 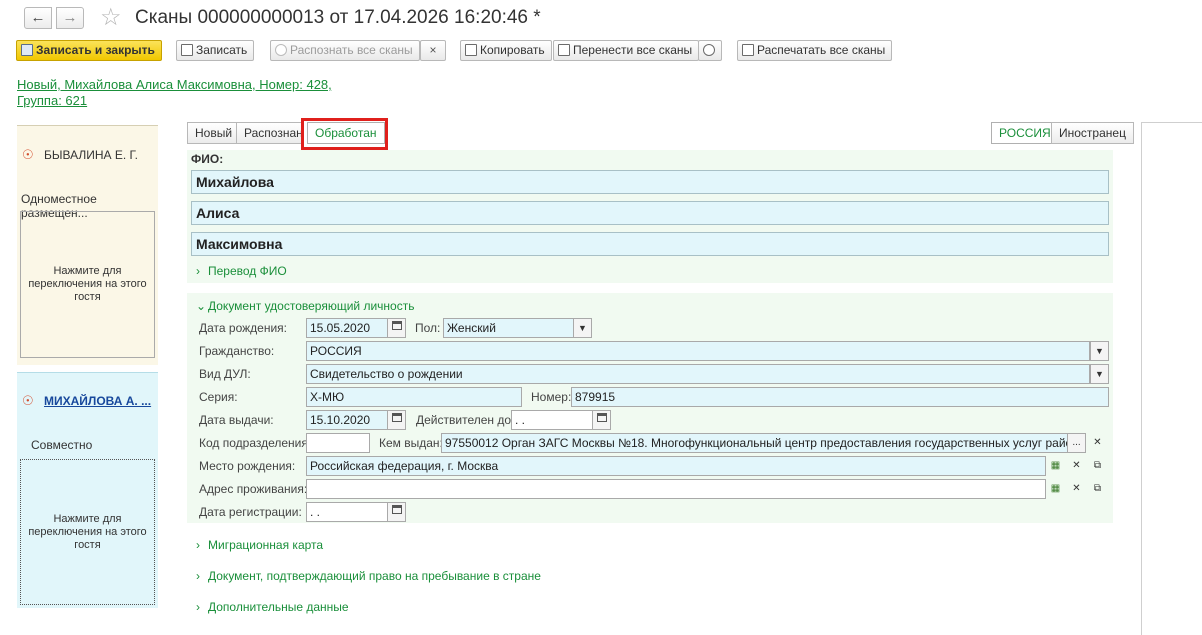 What do you see at coordinates (247, 466) in the screenshot?
I see `birth-place-label: Место рождения:` at bounding box center [247, 466].